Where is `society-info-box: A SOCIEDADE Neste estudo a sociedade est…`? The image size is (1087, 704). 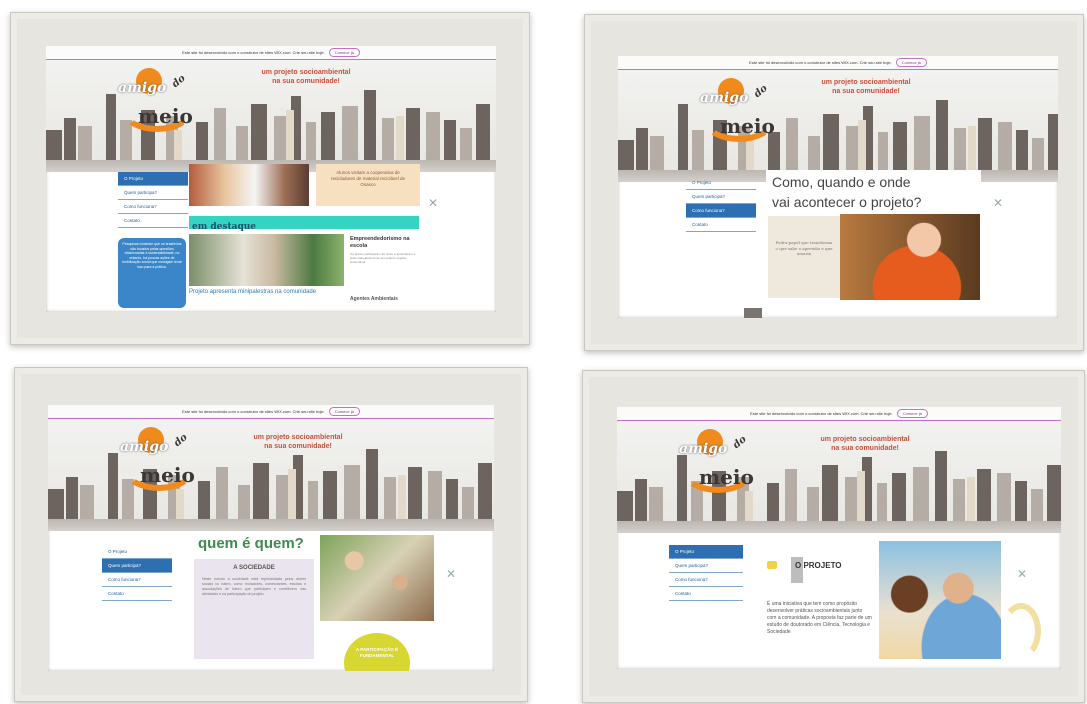 society-info-box: A SOCIEDADE Neste estudo a sociedade est… is located at coordinates (254, 609).